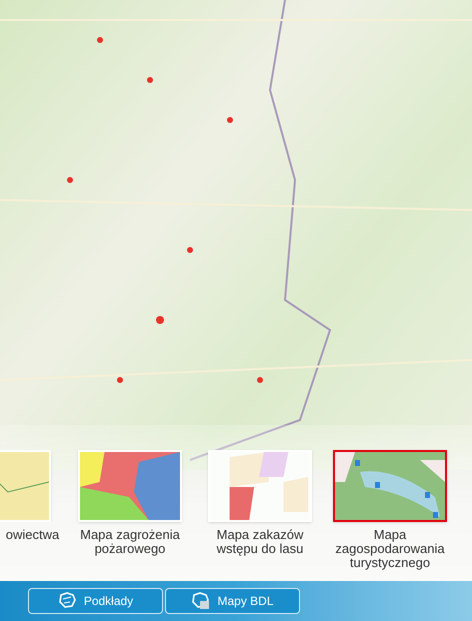 The height and width of the screenshot is (621, 472). I want to click on toolbar-button: Mapy BDL, so click(232, 601).